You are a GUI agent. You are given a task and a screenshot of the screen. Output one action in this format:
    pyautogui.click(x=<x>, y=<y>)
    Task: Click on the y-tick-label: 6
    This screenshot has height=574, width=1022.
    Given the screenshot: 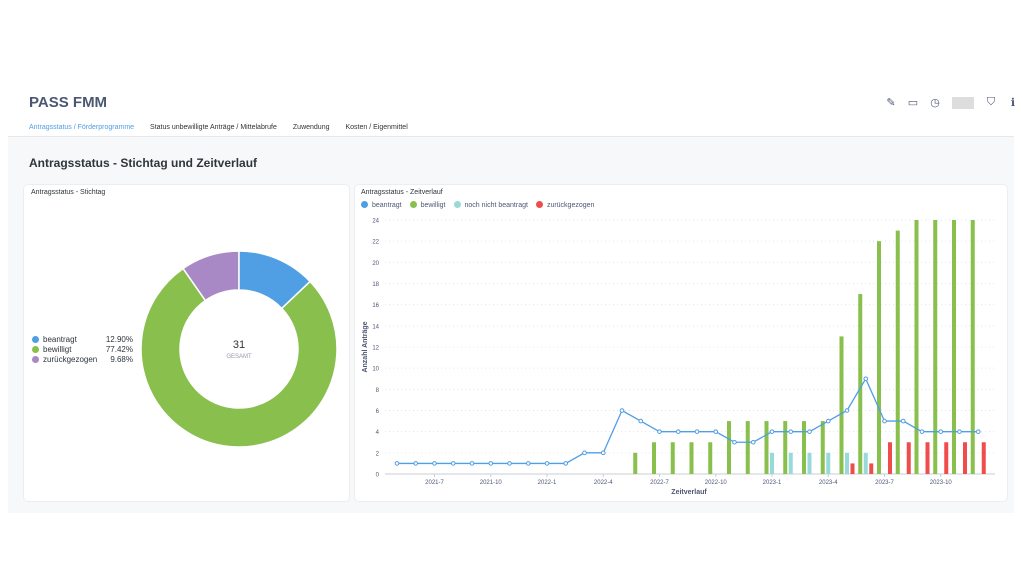 What is the action you would take?
    pyautogui.click(x=378, y=412)
    